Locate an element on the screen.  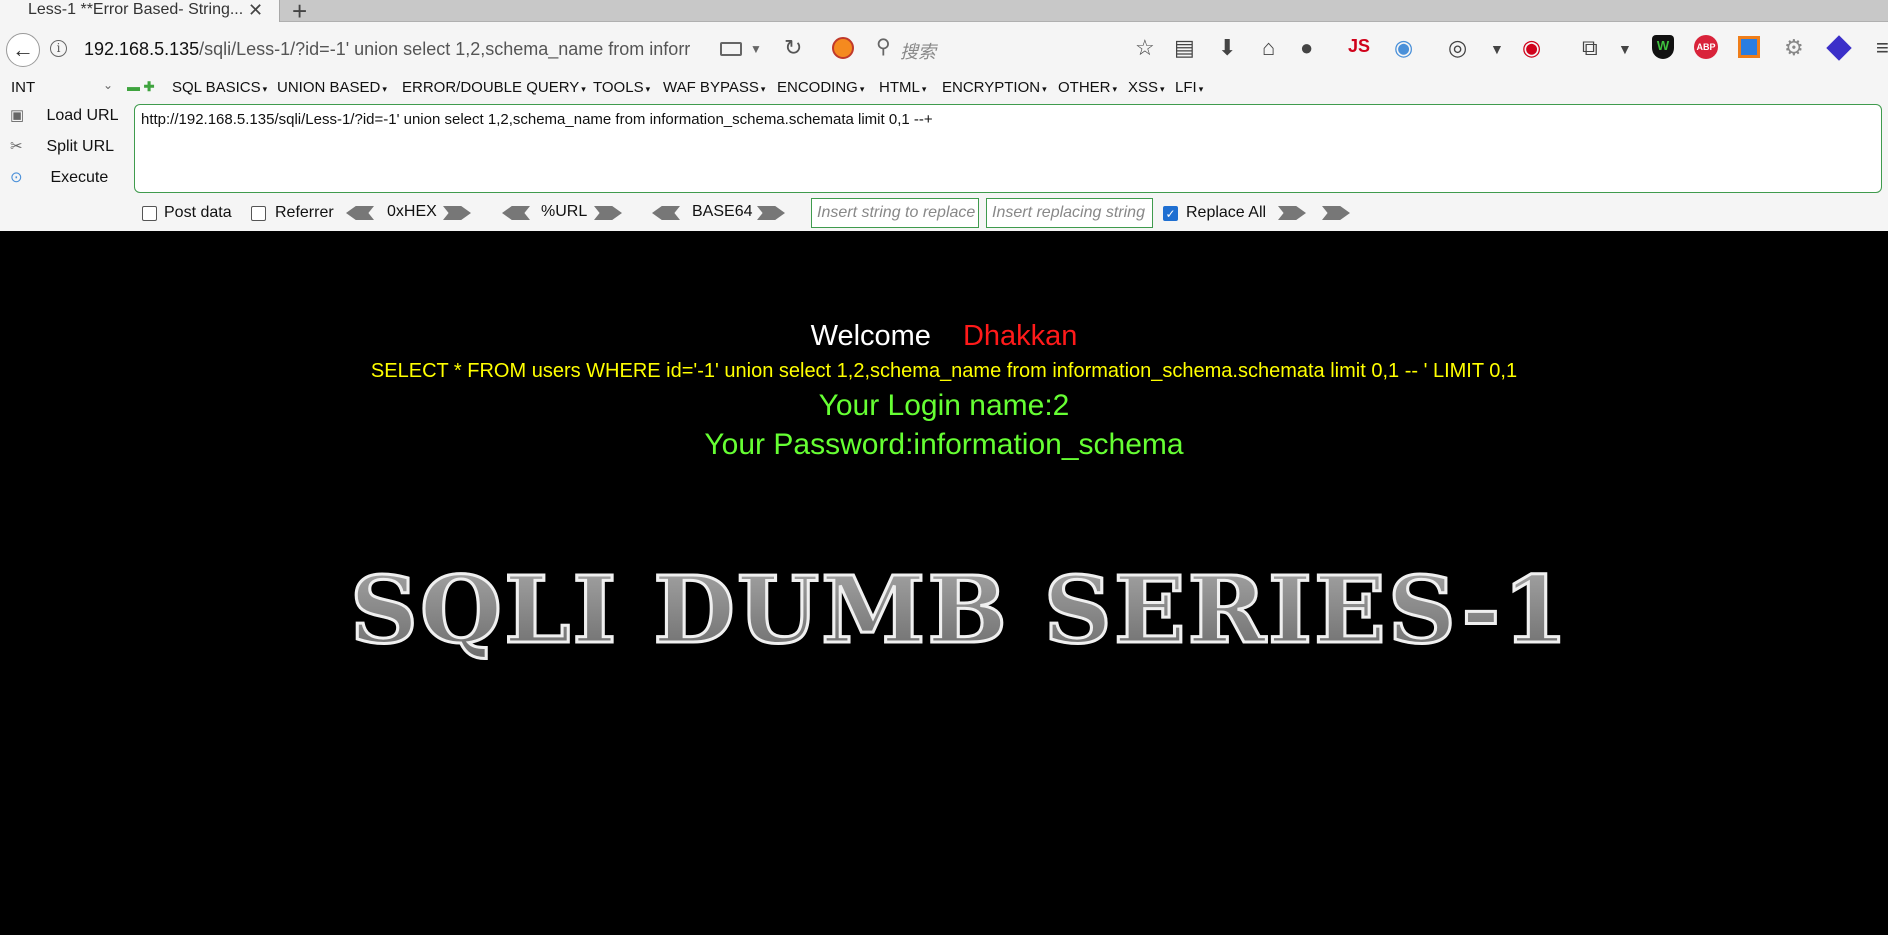
post-data-checkbox is located at coordinates (149, 213).